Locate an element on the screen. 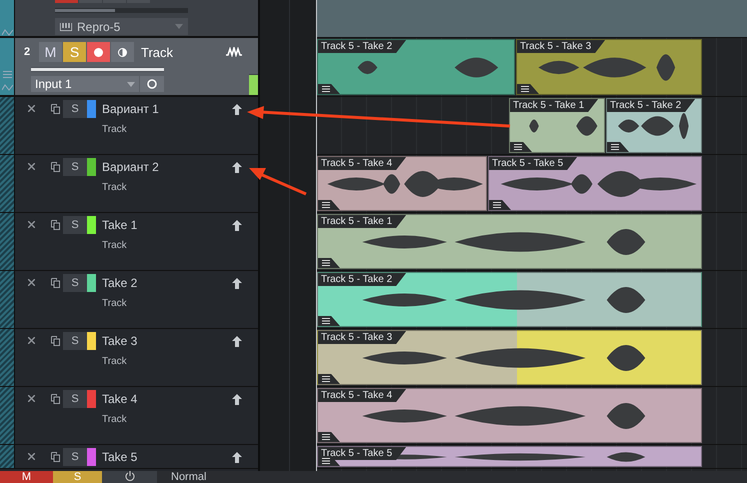 The image size is (747, 483). instrument-dropdown: Repro-5 is located at coordinates (121, 26).